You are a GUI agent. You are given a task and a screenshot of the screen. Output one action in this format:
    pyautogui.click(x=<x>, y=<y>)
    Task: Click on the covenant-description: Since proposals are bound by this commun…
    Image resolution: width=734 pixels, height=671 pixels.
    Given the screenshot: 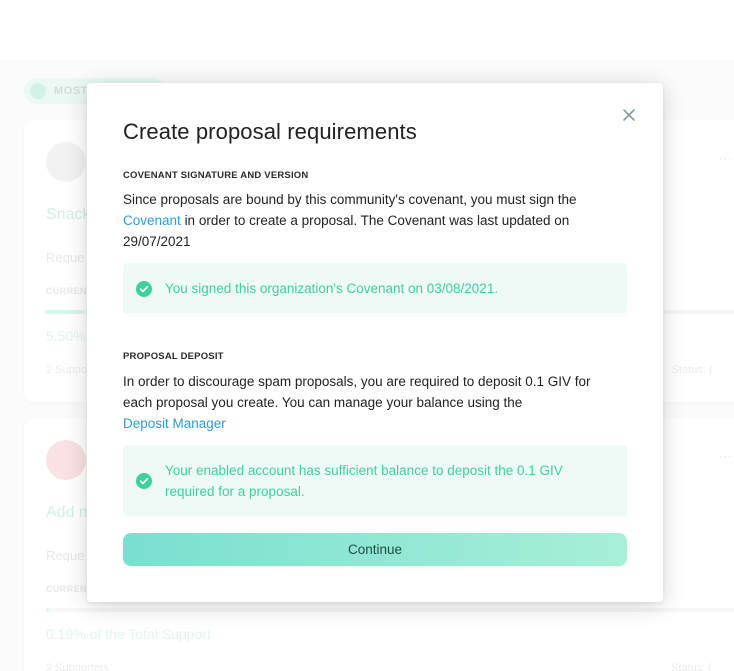 What is the action you would take?
    pyautogui.click(x=373, y=220)
    